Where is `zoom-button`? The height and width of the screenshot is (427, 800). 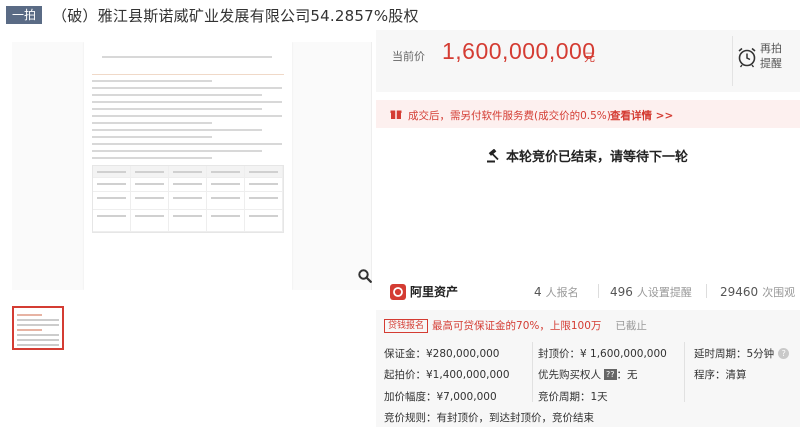 zoom-button is located at coordinates (365, 276).